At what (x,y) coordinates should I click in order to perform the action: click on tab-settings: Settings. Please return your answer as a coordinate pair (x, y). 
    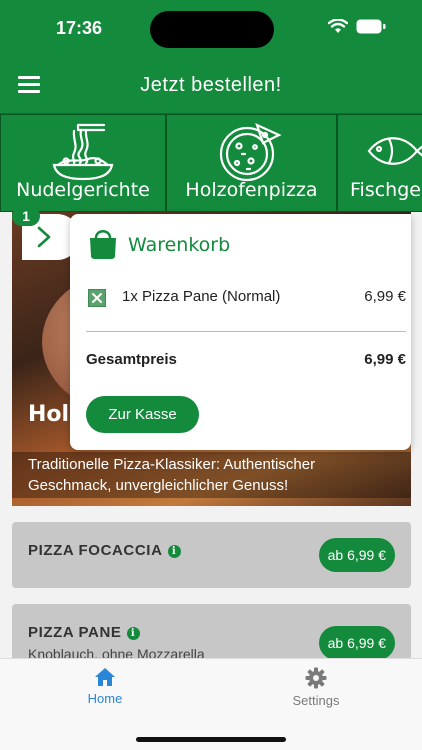
    Looking at the image, I should click on (316, 687).